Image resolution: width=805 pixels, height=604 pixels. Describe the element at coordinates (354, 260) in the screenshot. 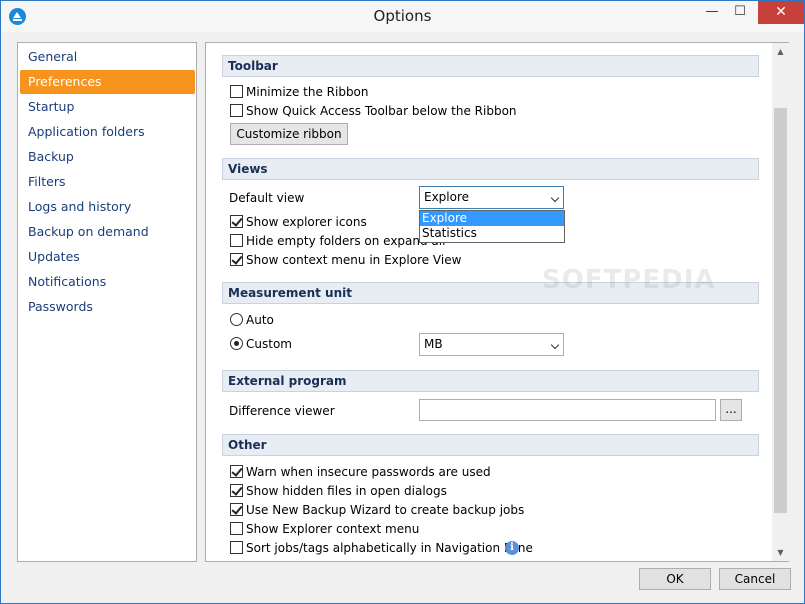

I see `checkbox-label: Show context menu in Explore View` at that location.